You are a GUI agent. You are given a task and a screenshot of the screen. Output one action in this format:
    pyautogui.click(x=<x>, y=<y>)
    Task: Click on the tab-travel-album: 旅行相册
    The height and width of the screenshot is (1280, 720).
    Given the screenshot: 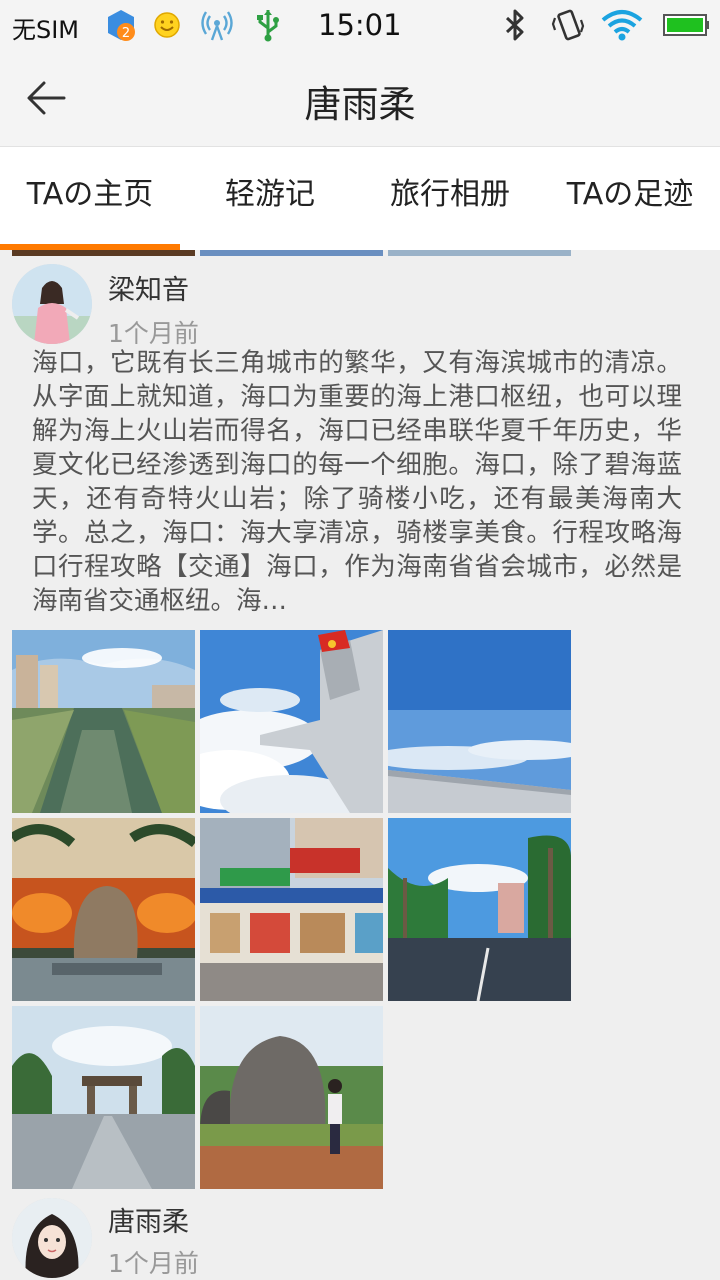 What is the action you would take?
    pyautogui.click(x=450, y=197)
    